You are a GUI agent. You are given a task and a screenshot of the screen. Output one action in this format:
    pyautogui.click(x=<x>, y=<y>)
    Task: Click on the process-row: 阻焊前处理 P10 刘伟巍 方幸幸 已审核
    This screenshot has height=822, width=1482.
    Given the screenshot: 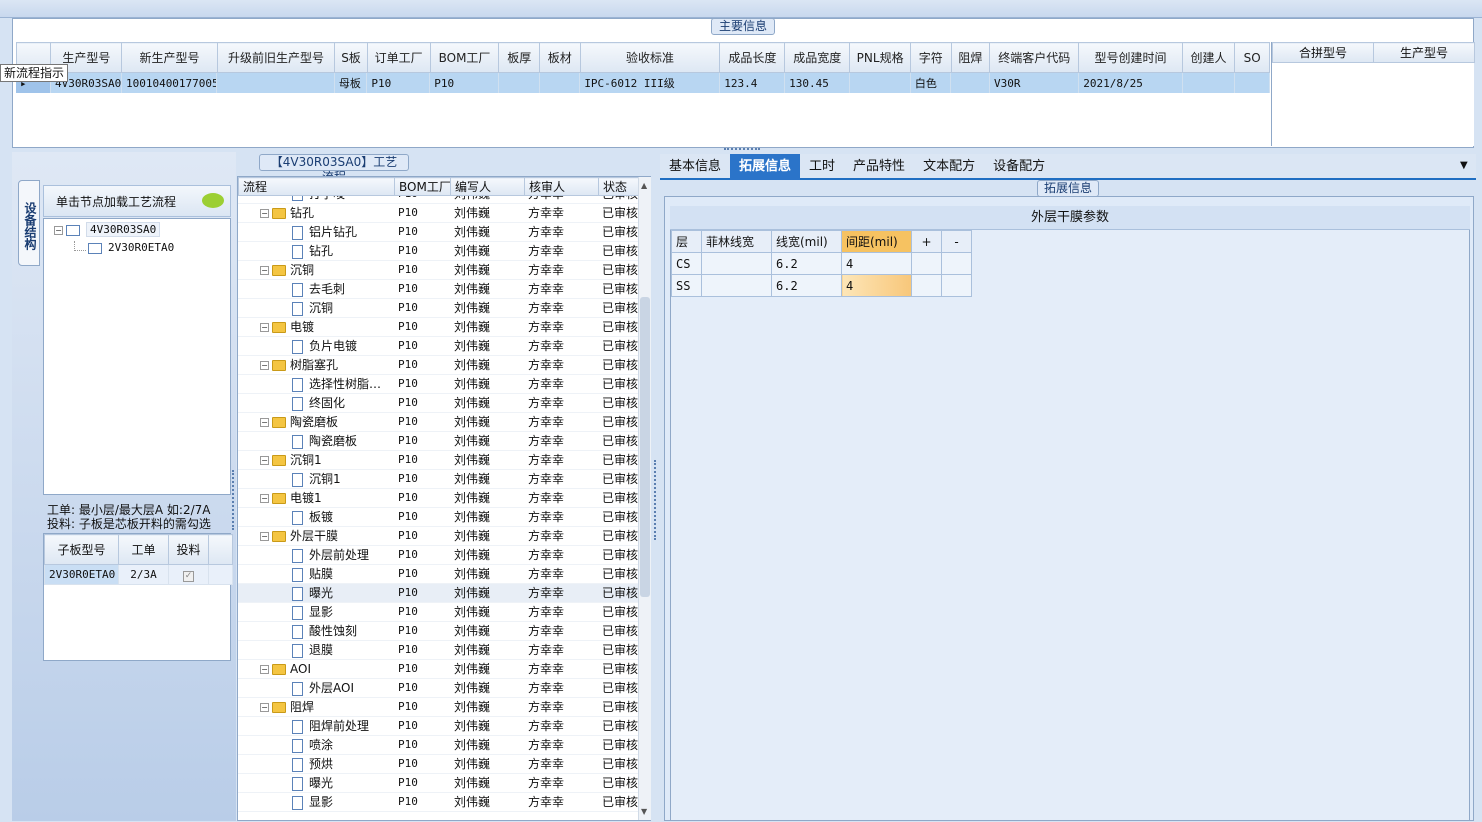 What is the action you would take?
    pyautogui.click(x=438, y=726)
    